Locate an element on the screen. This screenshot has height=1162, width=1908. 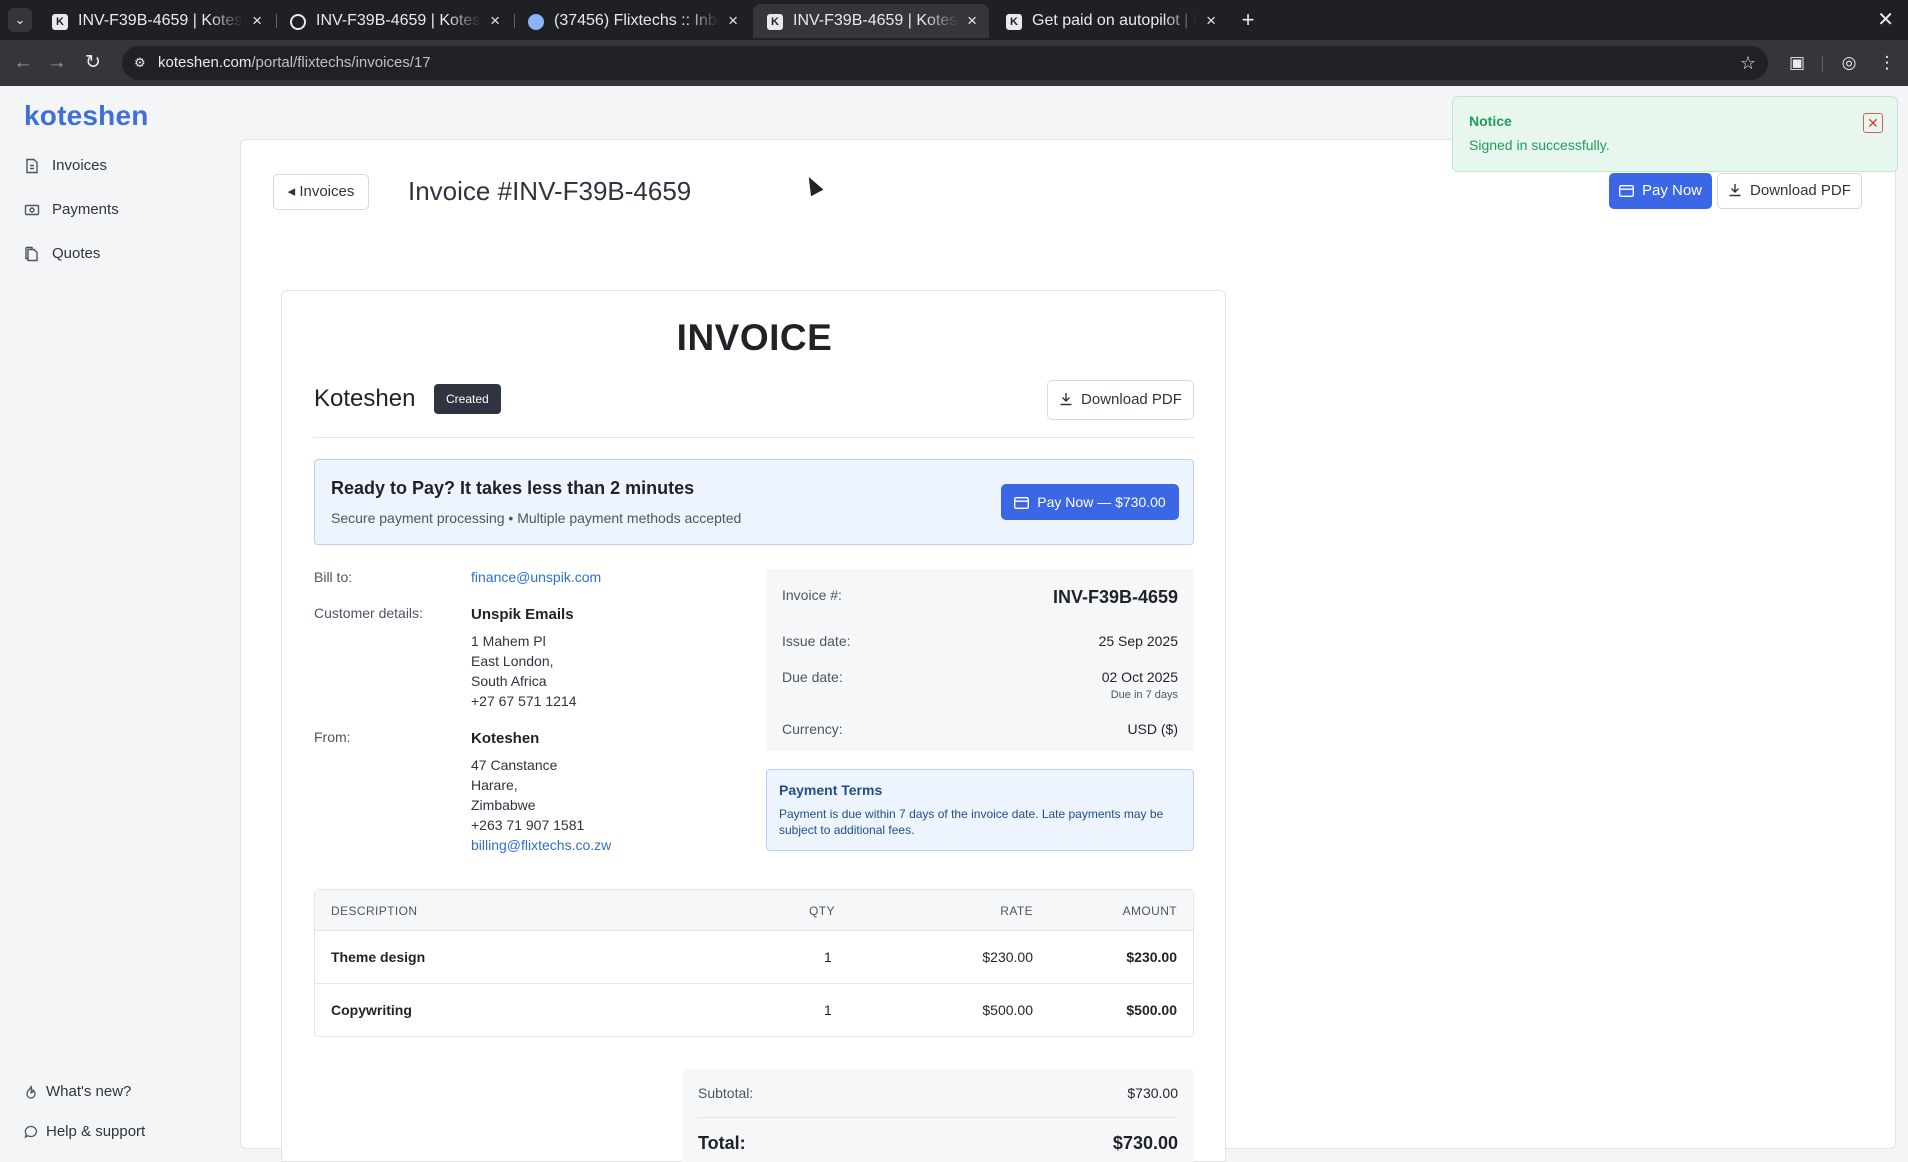
sidebar-item-label: Invoices is located at coordinates (80, 165).